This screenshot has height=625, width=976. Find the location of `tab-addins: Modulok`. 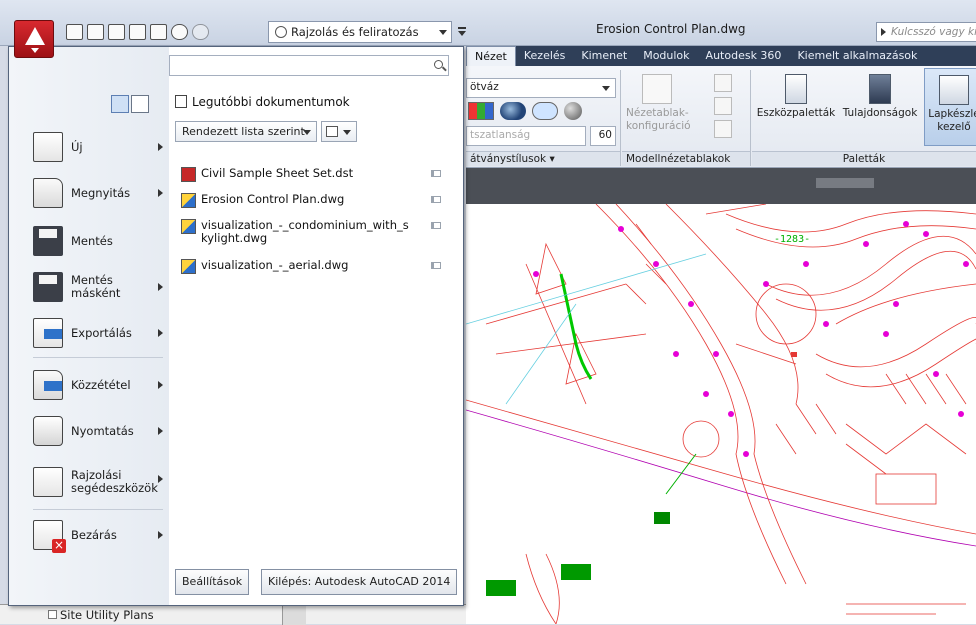

tab-addins: Modulok is located at coordinates (666, 56).